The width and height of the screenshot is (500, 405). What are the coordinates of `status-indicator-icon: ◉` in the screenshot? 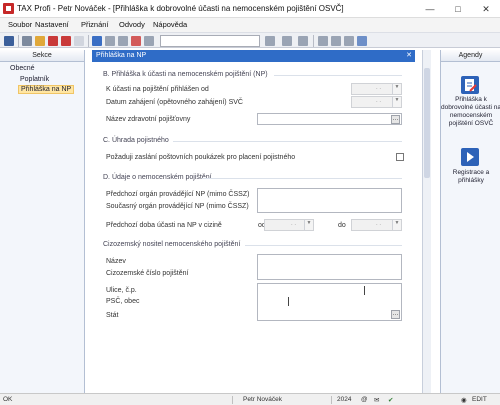 It's located at (464, 400).